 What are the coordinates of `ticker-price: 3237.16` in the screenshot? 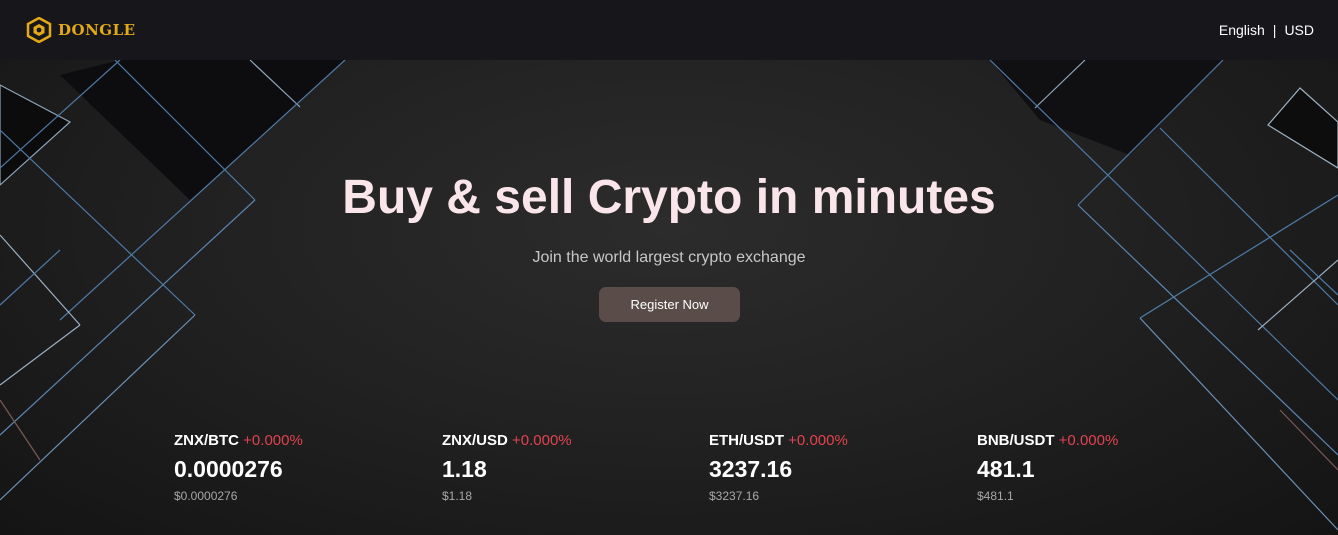 It's located at (751, 469).